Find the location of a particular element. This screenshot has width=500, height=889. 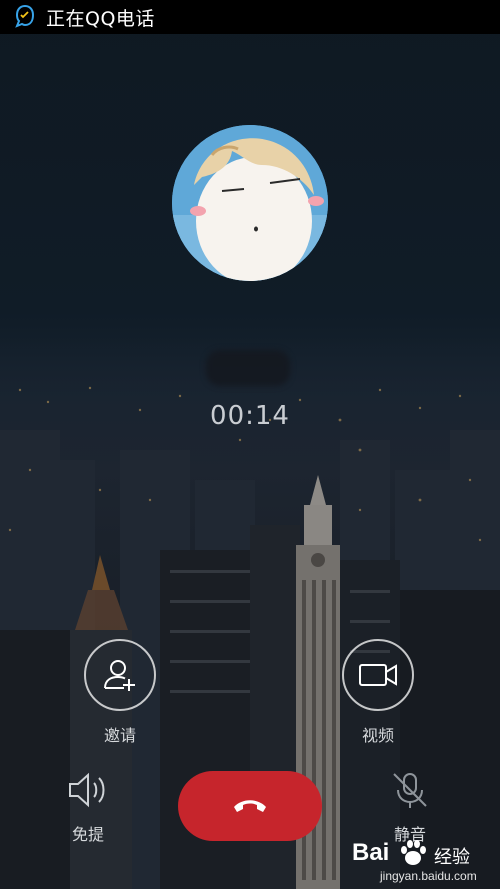

contact-avatar is located at coordinates (250, 203).